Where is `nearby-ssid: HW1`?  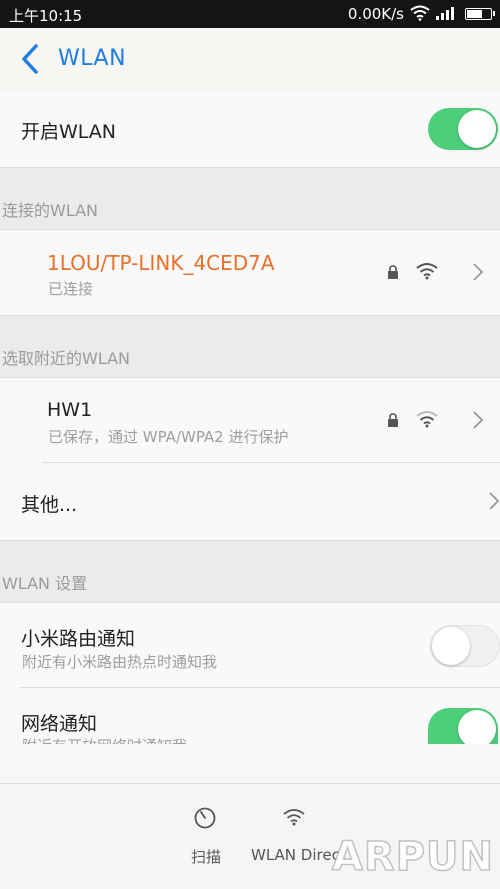
nearby-ssid: HW1 is located at coordinates (70, 410).